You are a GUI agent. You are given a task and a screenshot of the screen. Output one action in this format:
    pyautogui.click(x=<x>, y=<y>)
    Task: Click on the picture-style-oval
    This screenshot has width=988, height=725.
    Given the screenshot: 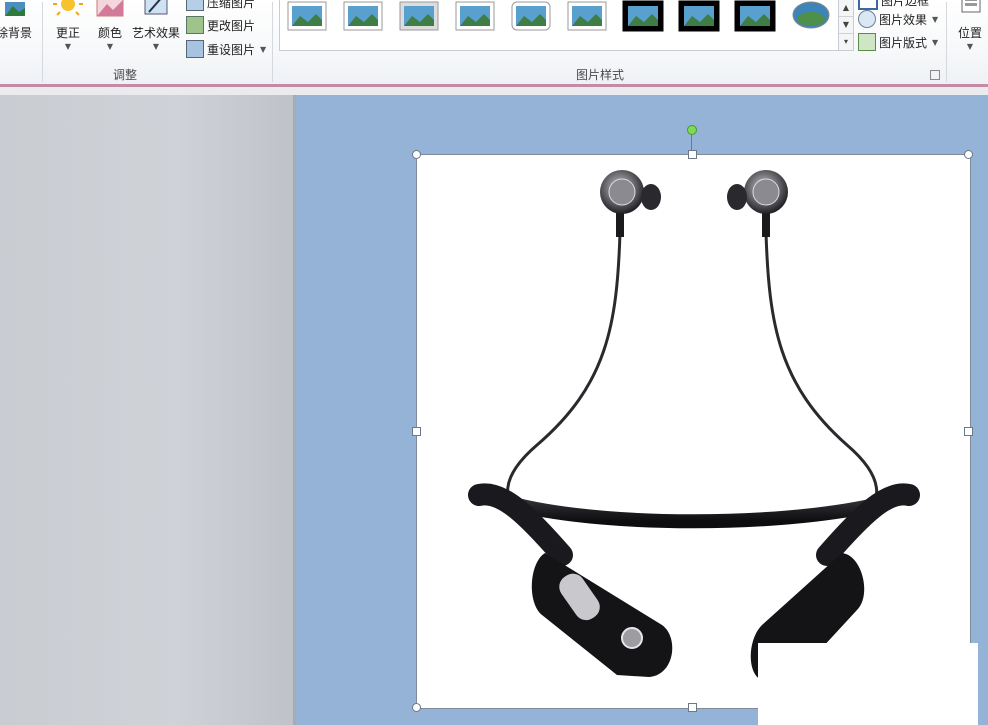 What is the action you would take?
    pyautogui.click(x=811, y=17)
    